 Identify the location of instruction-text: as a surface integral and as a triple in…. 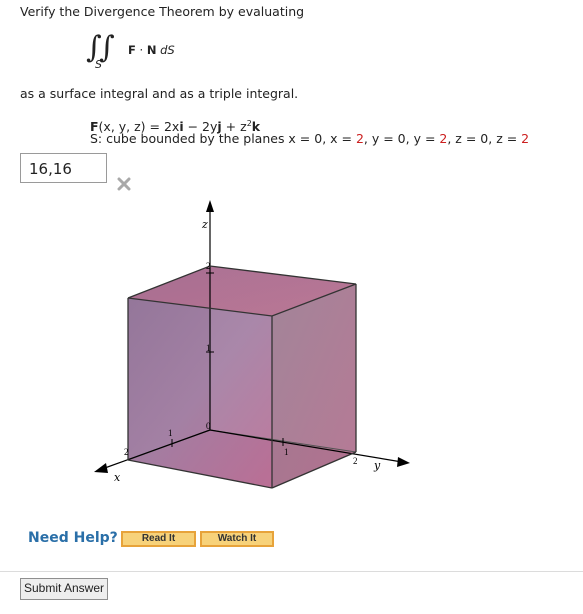
(159, 93).